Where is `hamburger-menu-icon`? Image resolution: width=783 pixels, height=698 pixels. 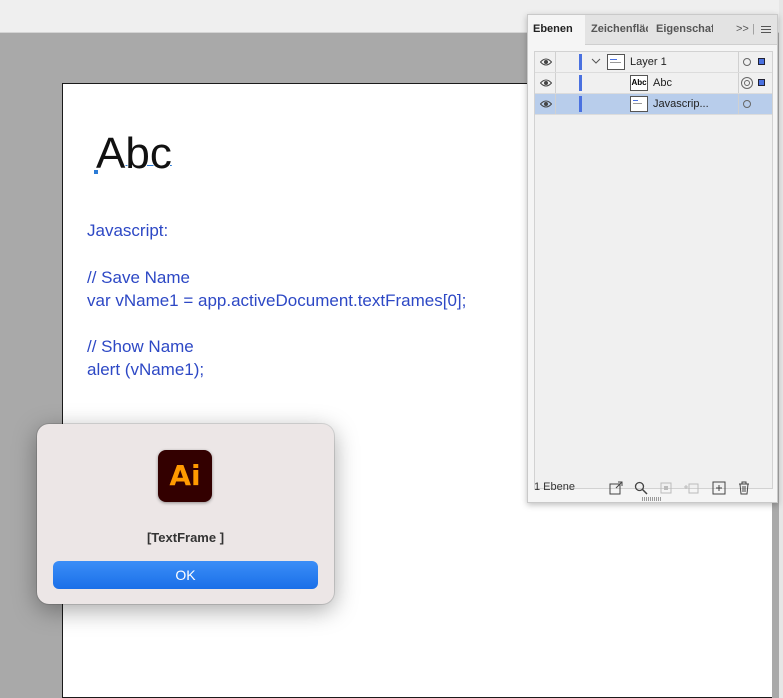
hamburger-menu-icon is located at coordinates (766, 30).